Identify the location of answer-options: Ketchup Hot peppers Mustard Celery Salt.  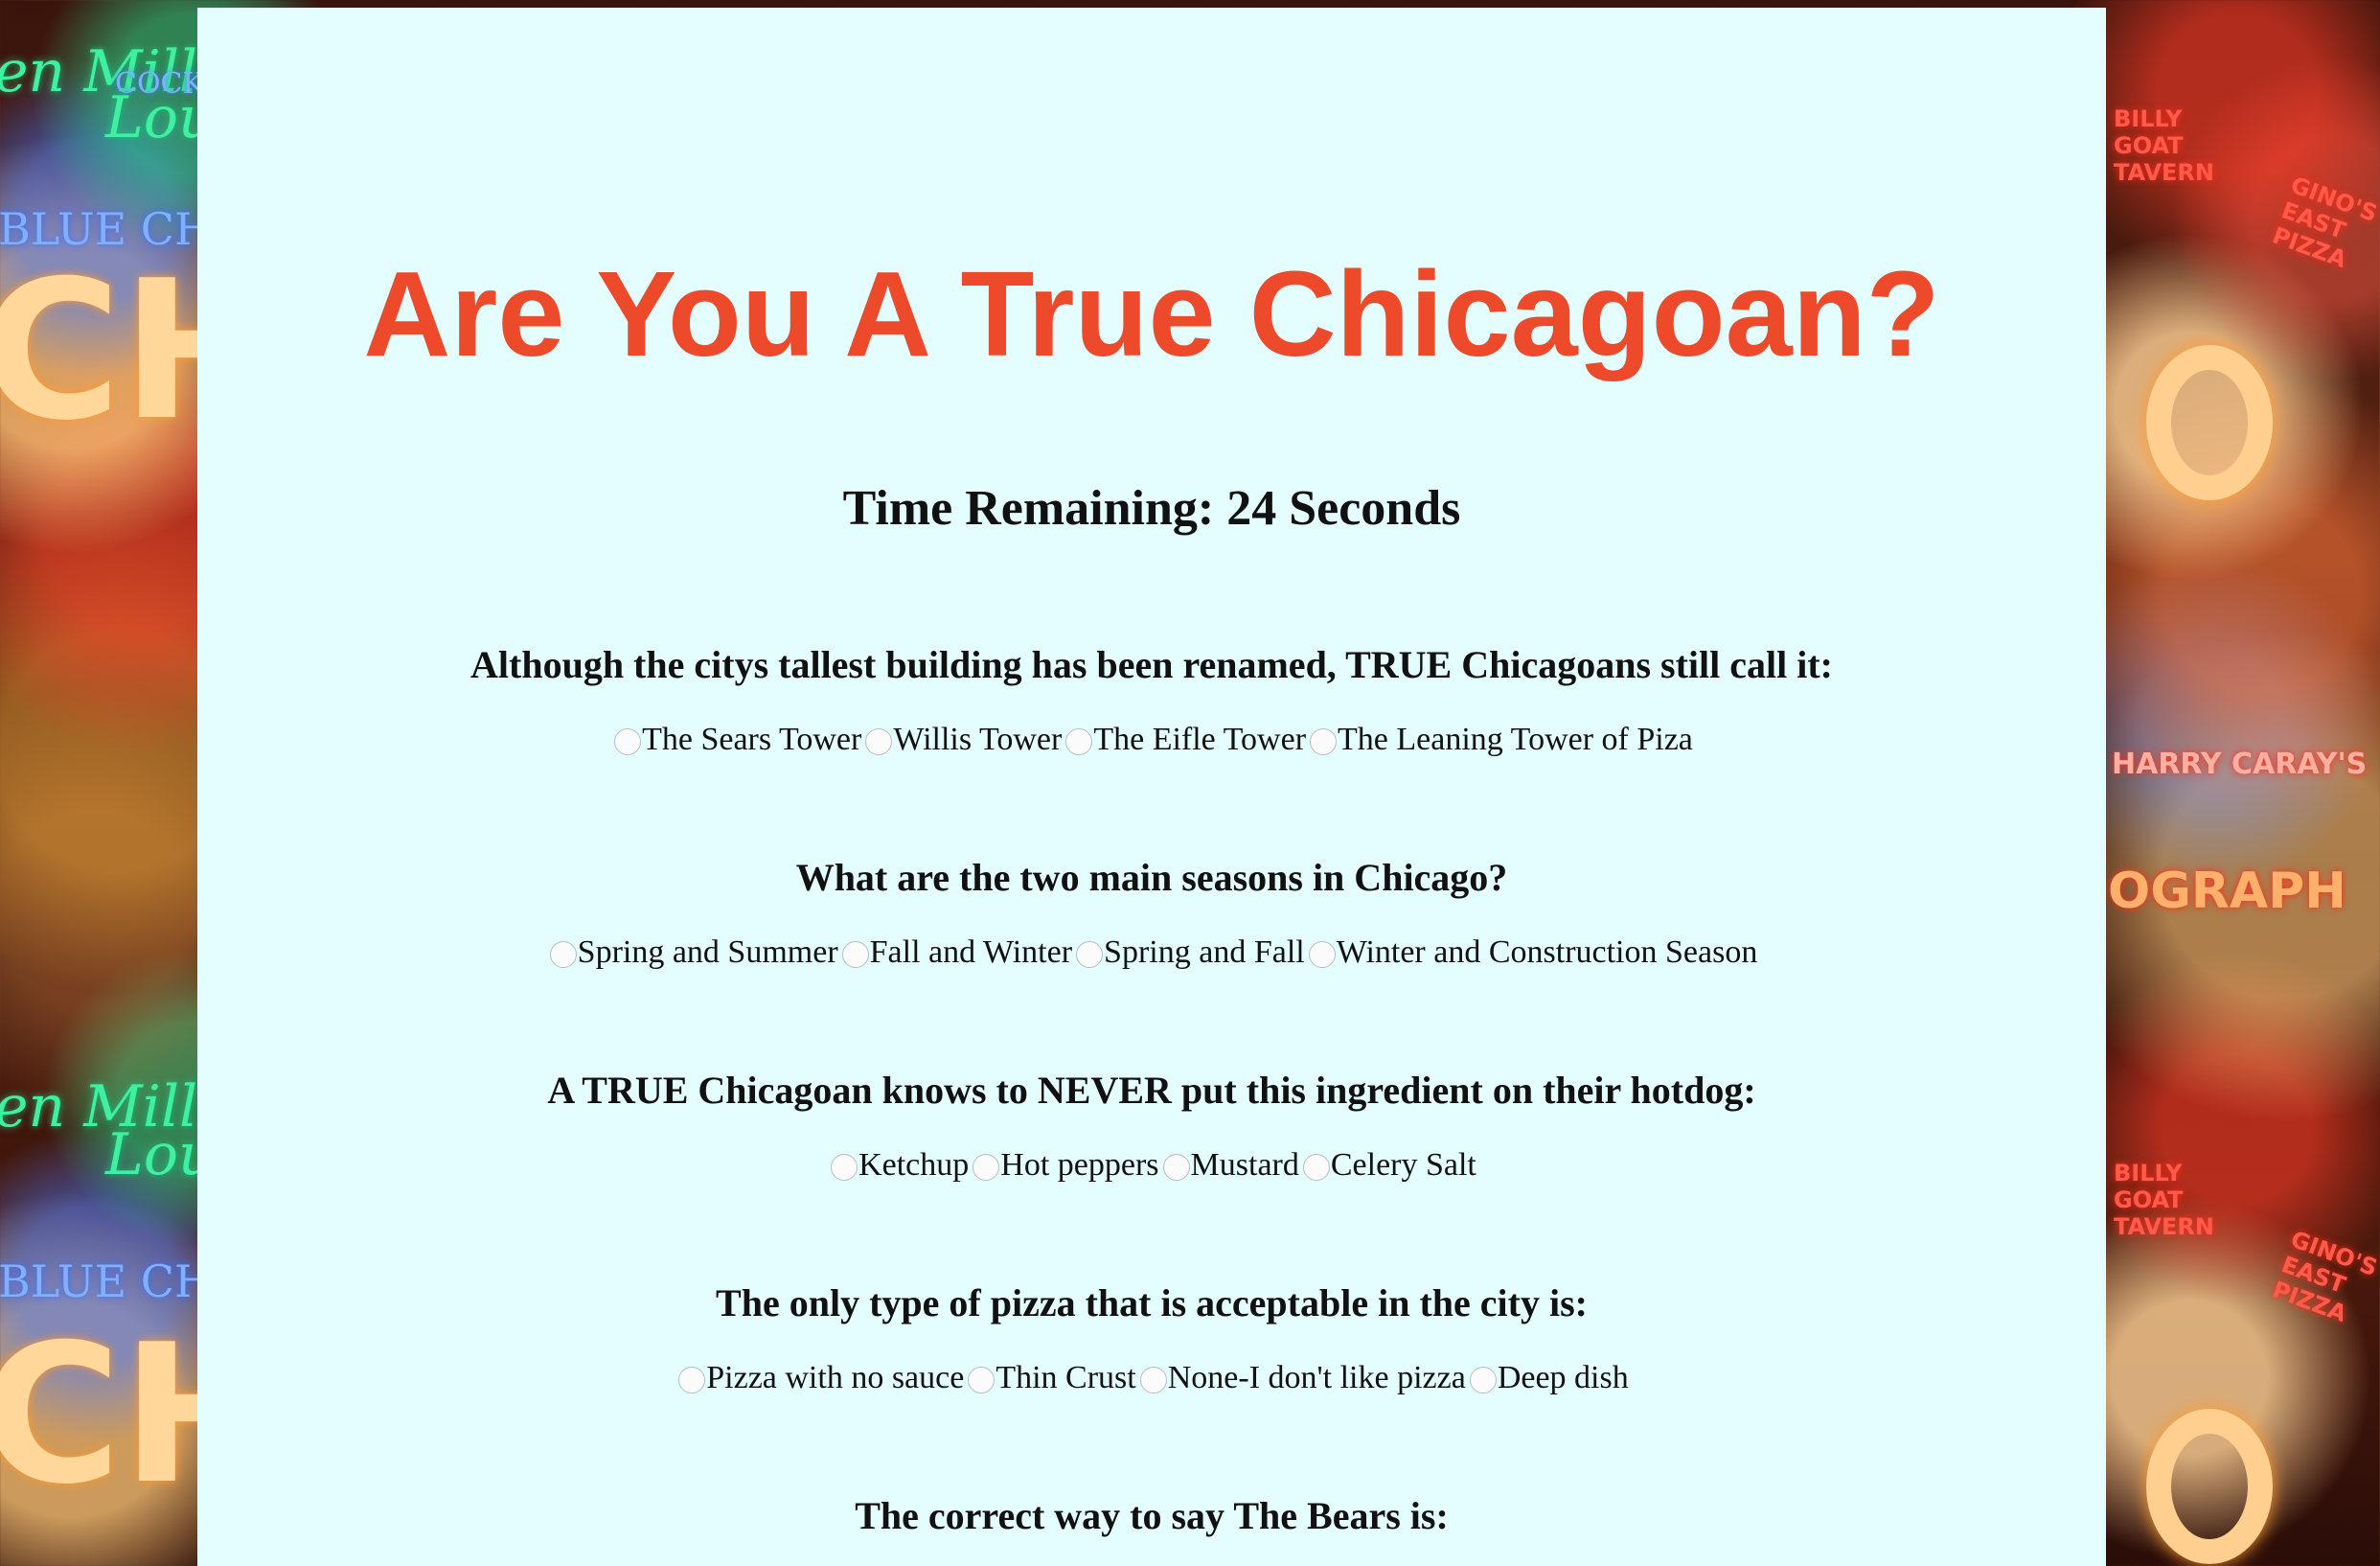
(1152, 1167).